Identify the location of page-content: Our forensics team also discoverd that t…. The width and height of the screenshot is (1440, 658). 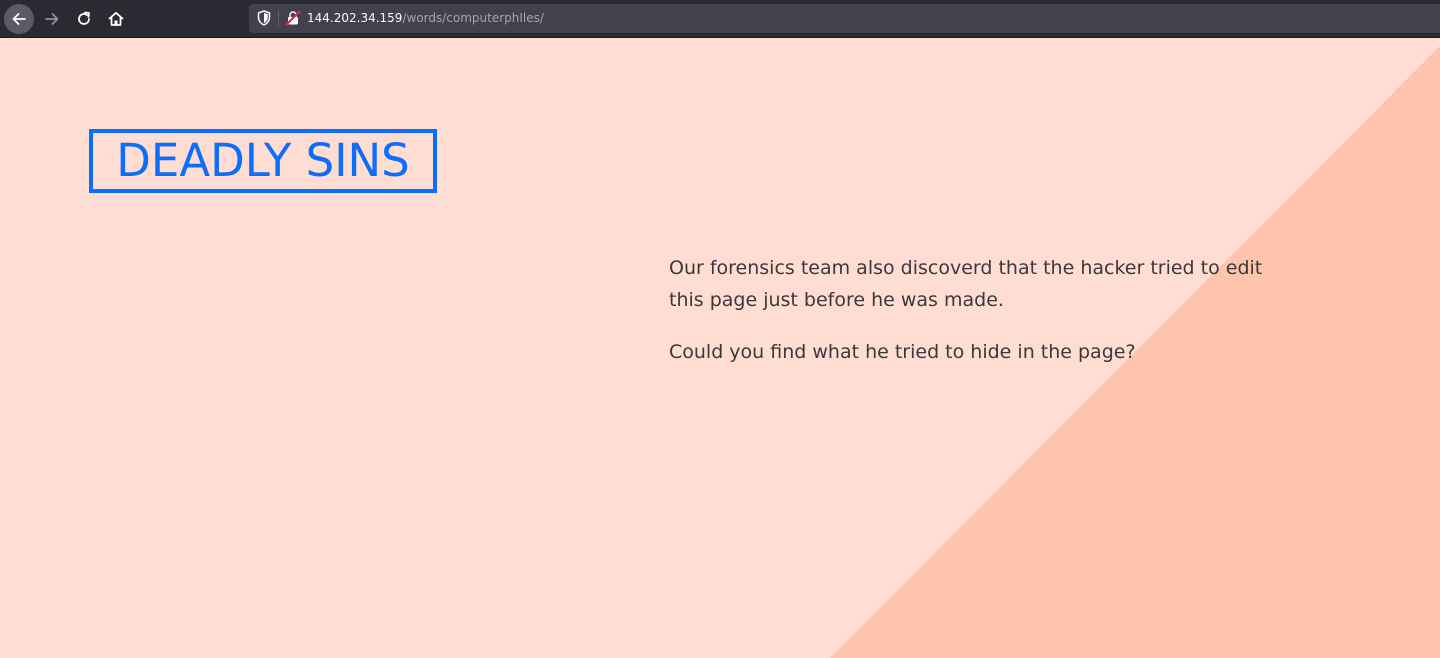
(969, 320).